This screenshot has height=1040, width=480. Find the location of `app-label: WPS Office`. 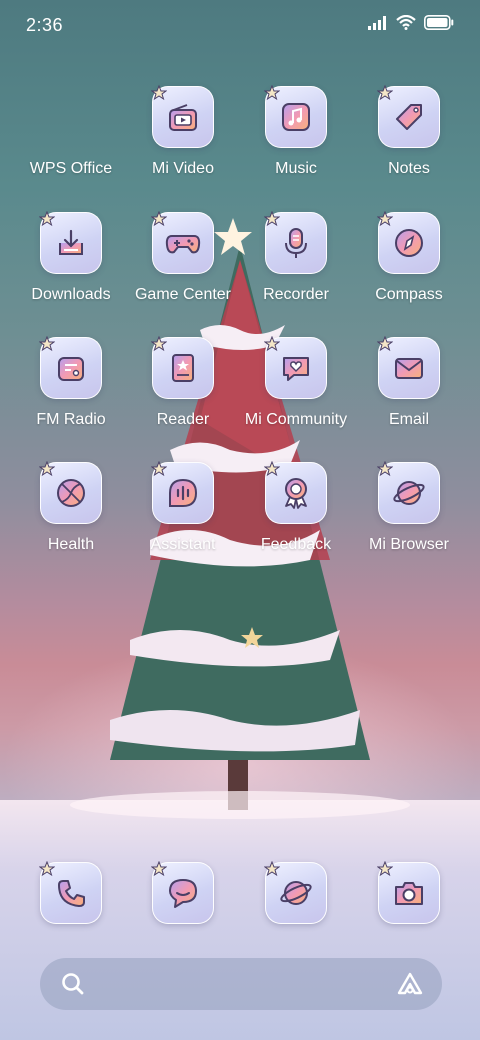

app-label: WPS Office is located at coordinates (71, 168).